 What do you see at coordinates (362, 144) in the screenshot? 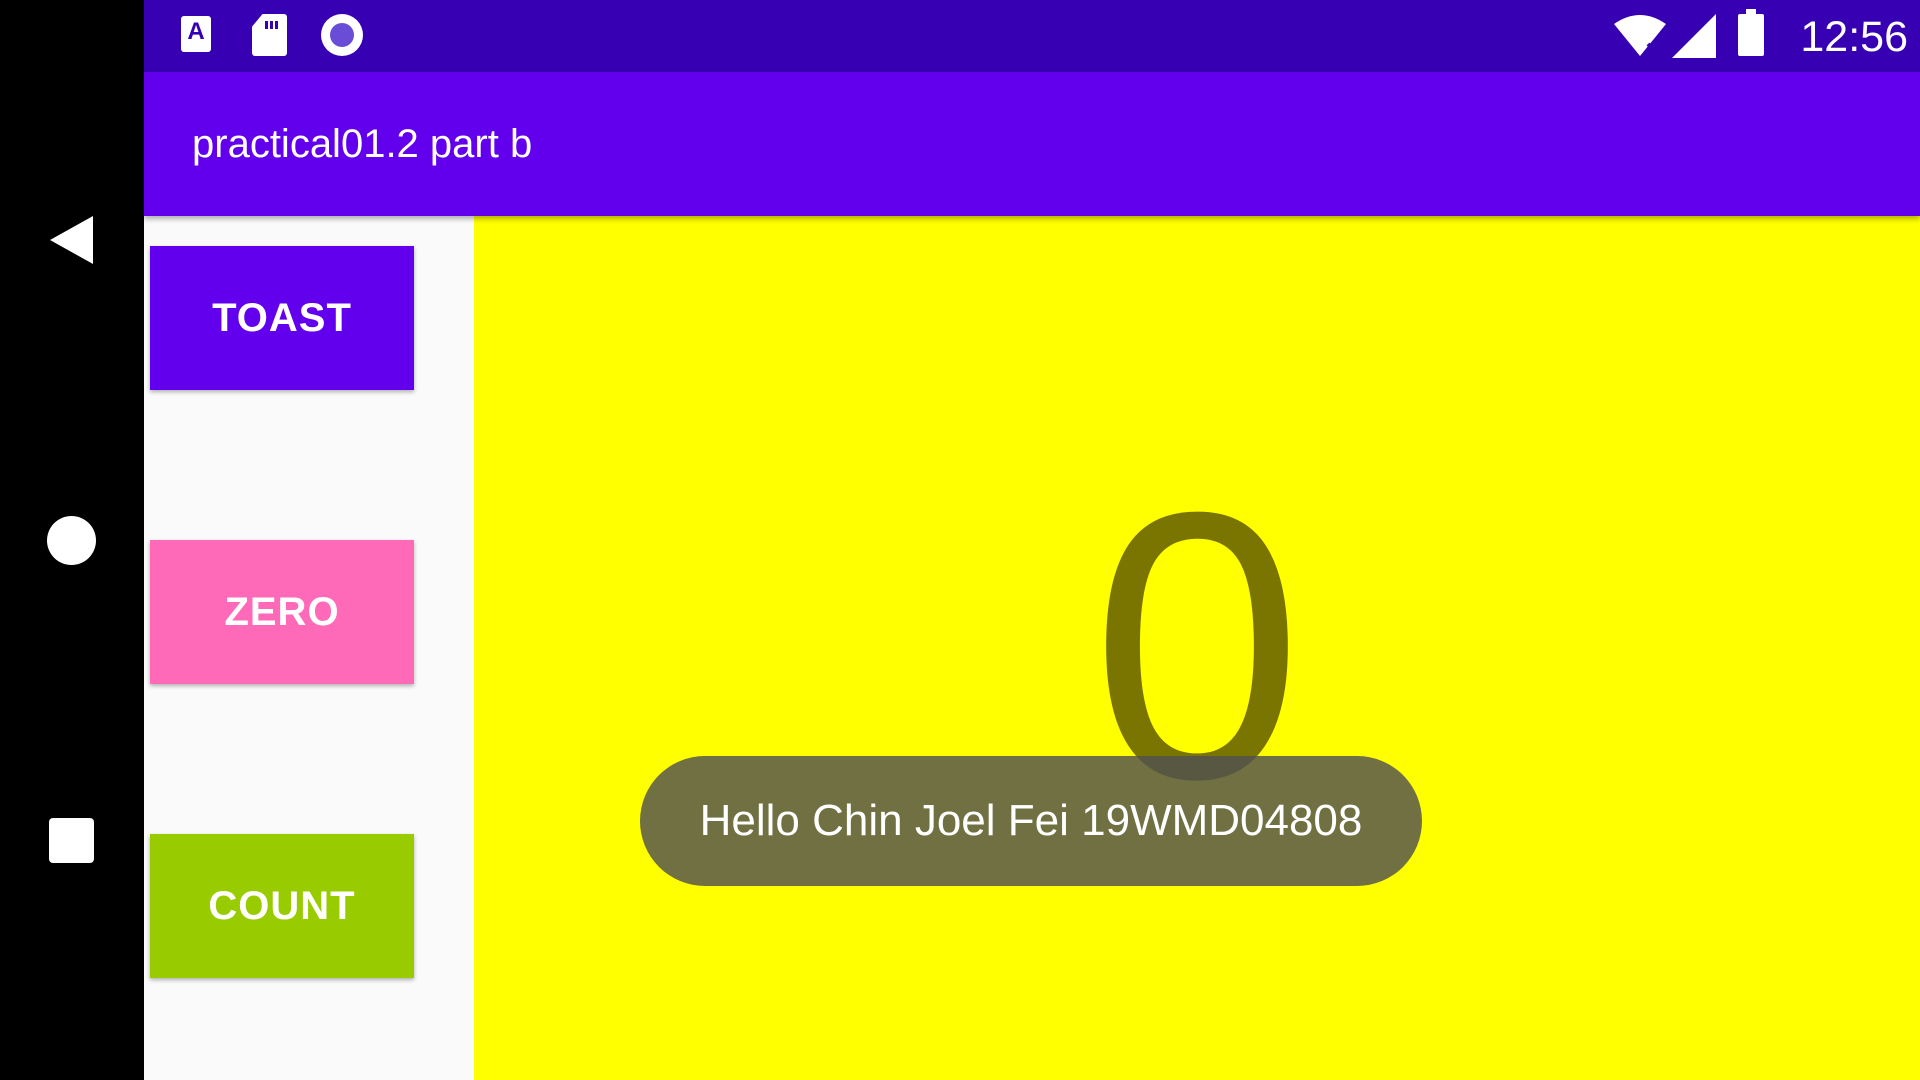
I see `app-title: practical01.2 part b` at bounding box center [362, 144].